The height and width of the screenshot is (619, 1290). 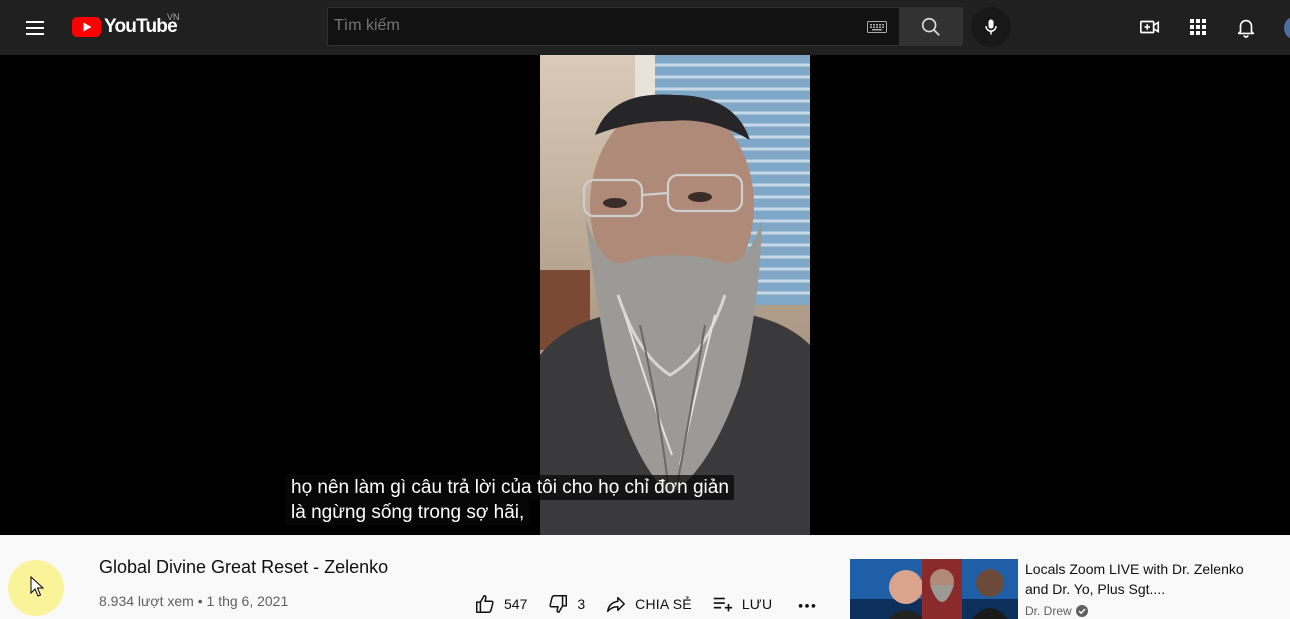 What do you see at coordinates (36, 28) in the screenshot?
I see `menu-icon` at bounding box center [36, 28].